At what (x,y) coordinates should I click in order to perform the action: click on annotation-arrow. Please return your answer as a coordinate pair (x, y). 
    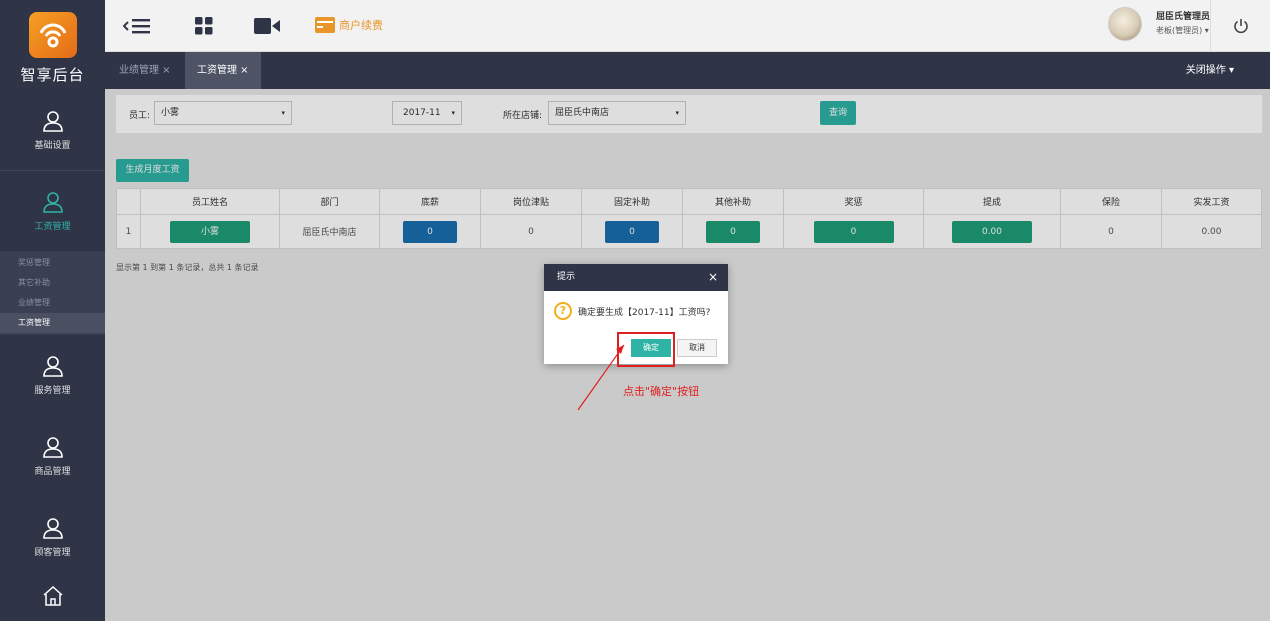
    Looking at the image, I should click on (601, 377).